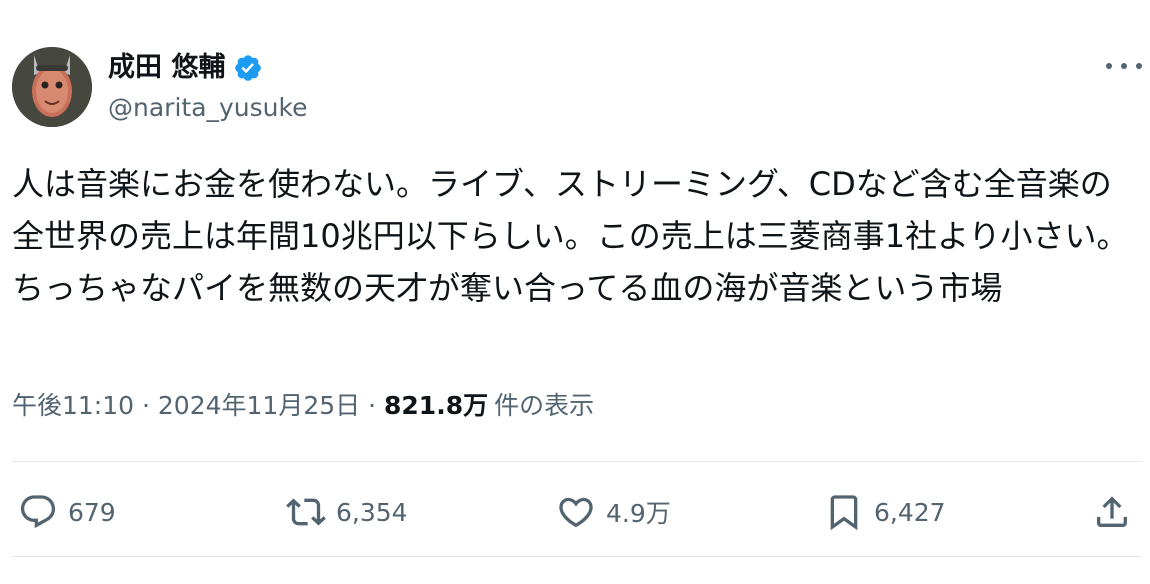  What do you see at coordinates (577, 461) in the screenshot?
I see `divider-top` at bounding box center [577, 461].